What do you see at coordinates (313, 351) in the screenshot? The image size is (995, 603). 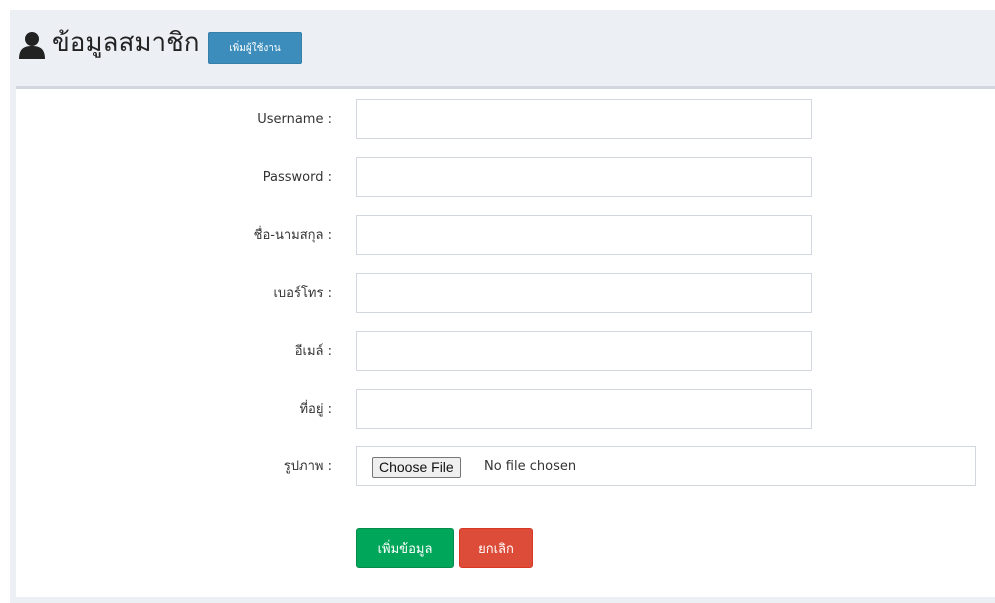 I see `email-label: อีเมล์ :` at bounding box center [313, 351].